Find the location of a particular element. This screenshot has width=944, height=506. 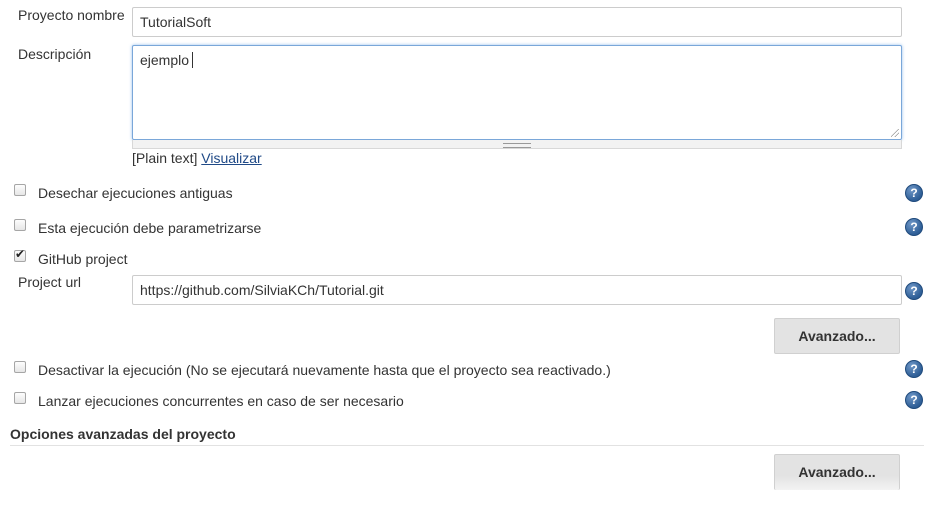

concurrent-builds-checkbox is located at coordinates (20, 398).